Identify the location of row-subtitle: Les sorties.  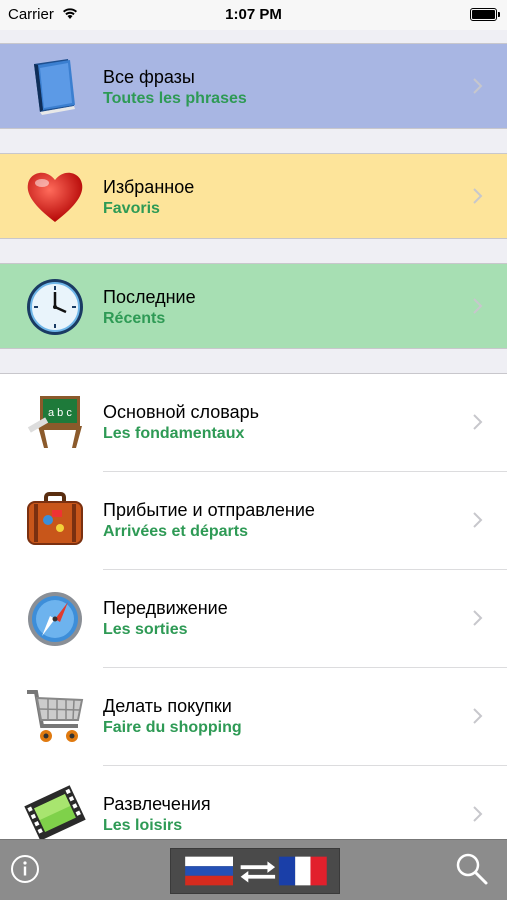
(145, 629).